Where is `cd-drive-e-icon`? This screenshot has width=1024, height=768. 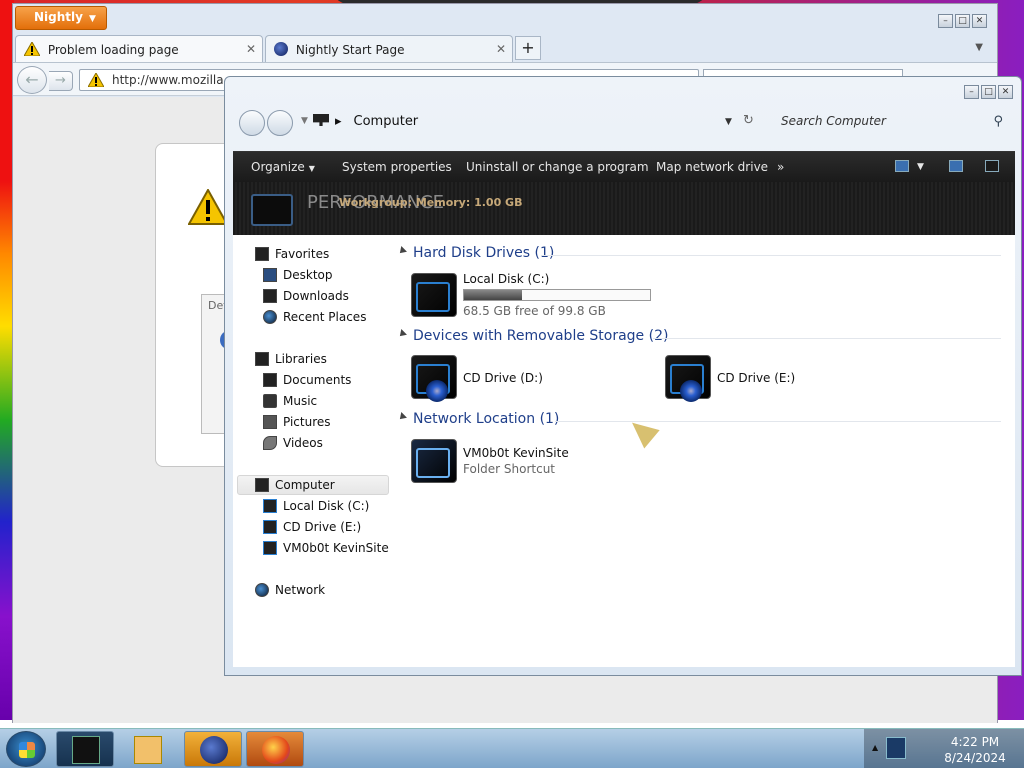
cd-drive-e-icon is located at coordinates (688, 378).